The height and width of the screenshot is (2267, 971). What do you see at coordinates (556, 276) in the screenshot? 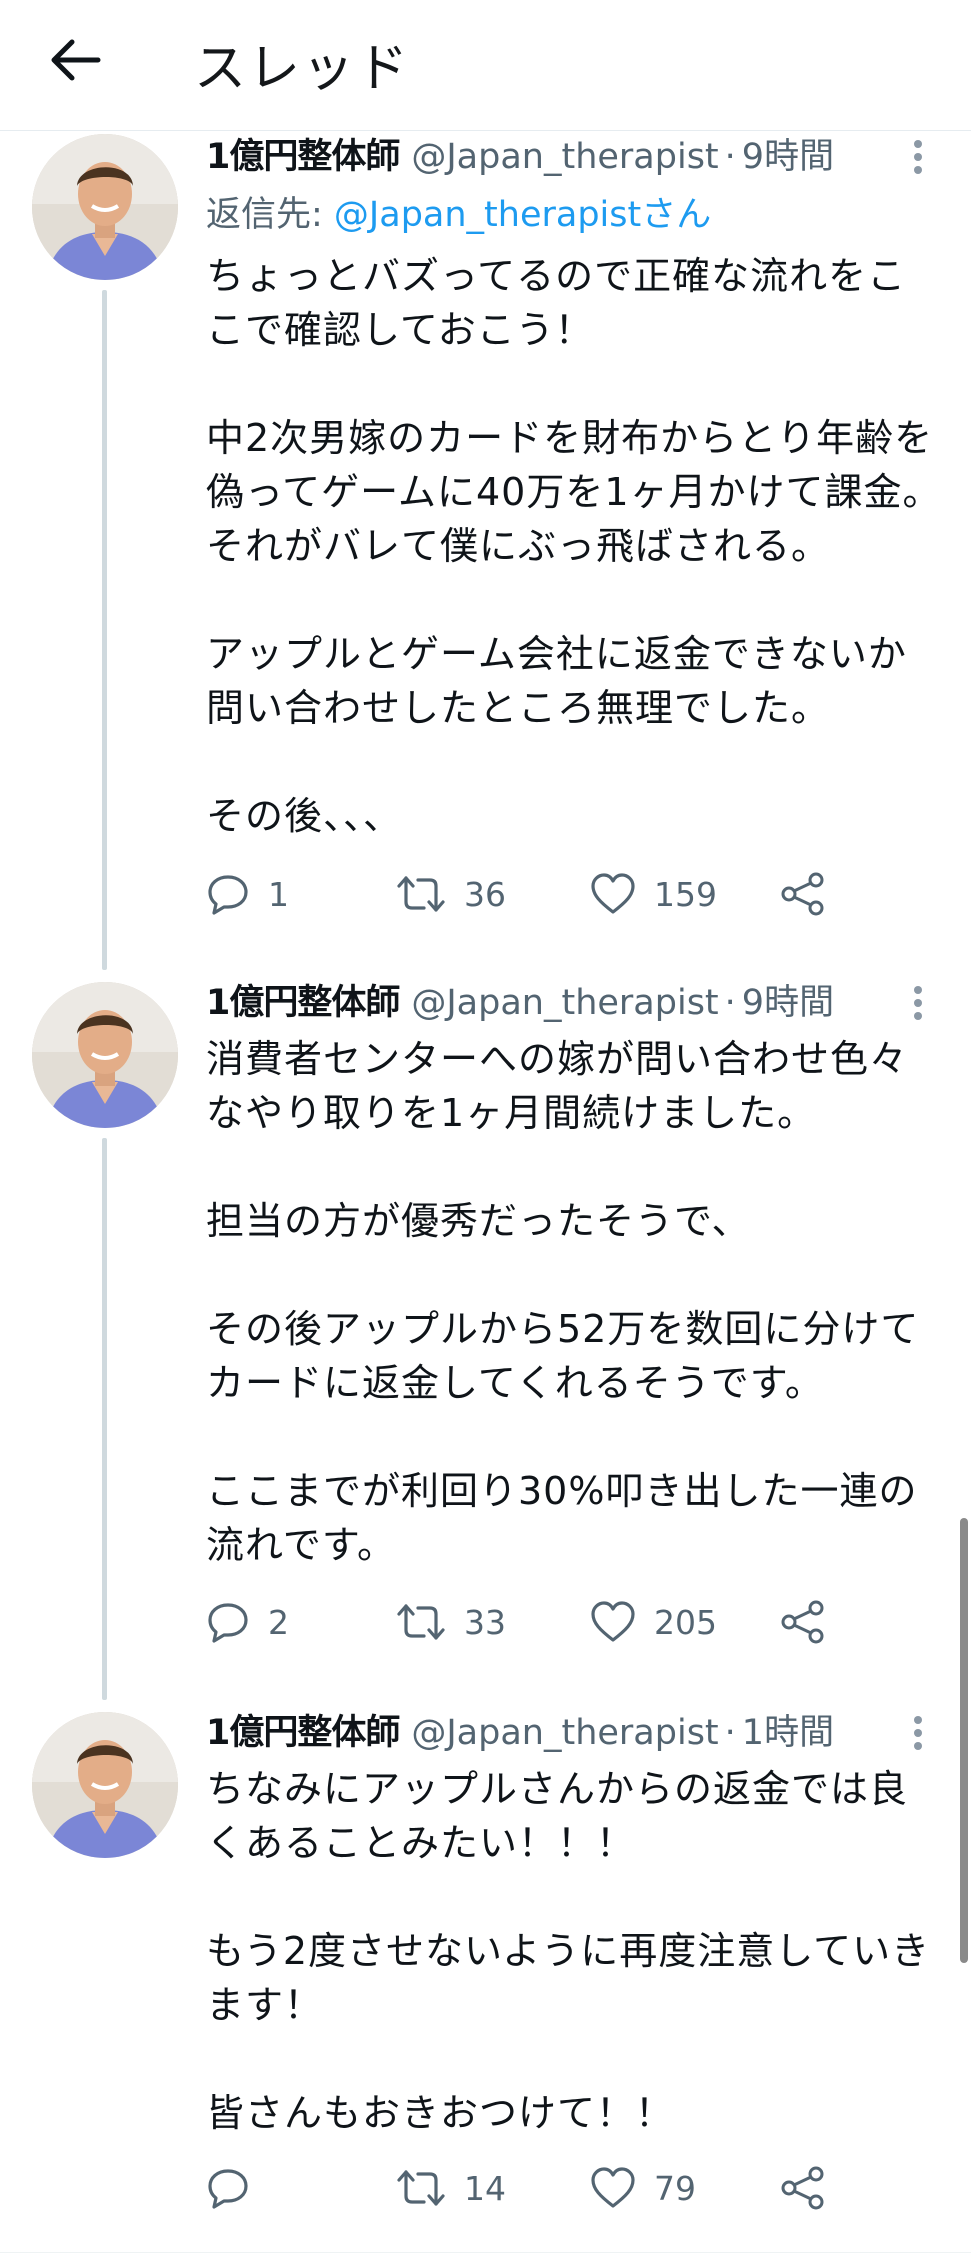
I see `tweet-line: ちょっとバズってるので正確な流れをこ` at bounding box center [556, 276].